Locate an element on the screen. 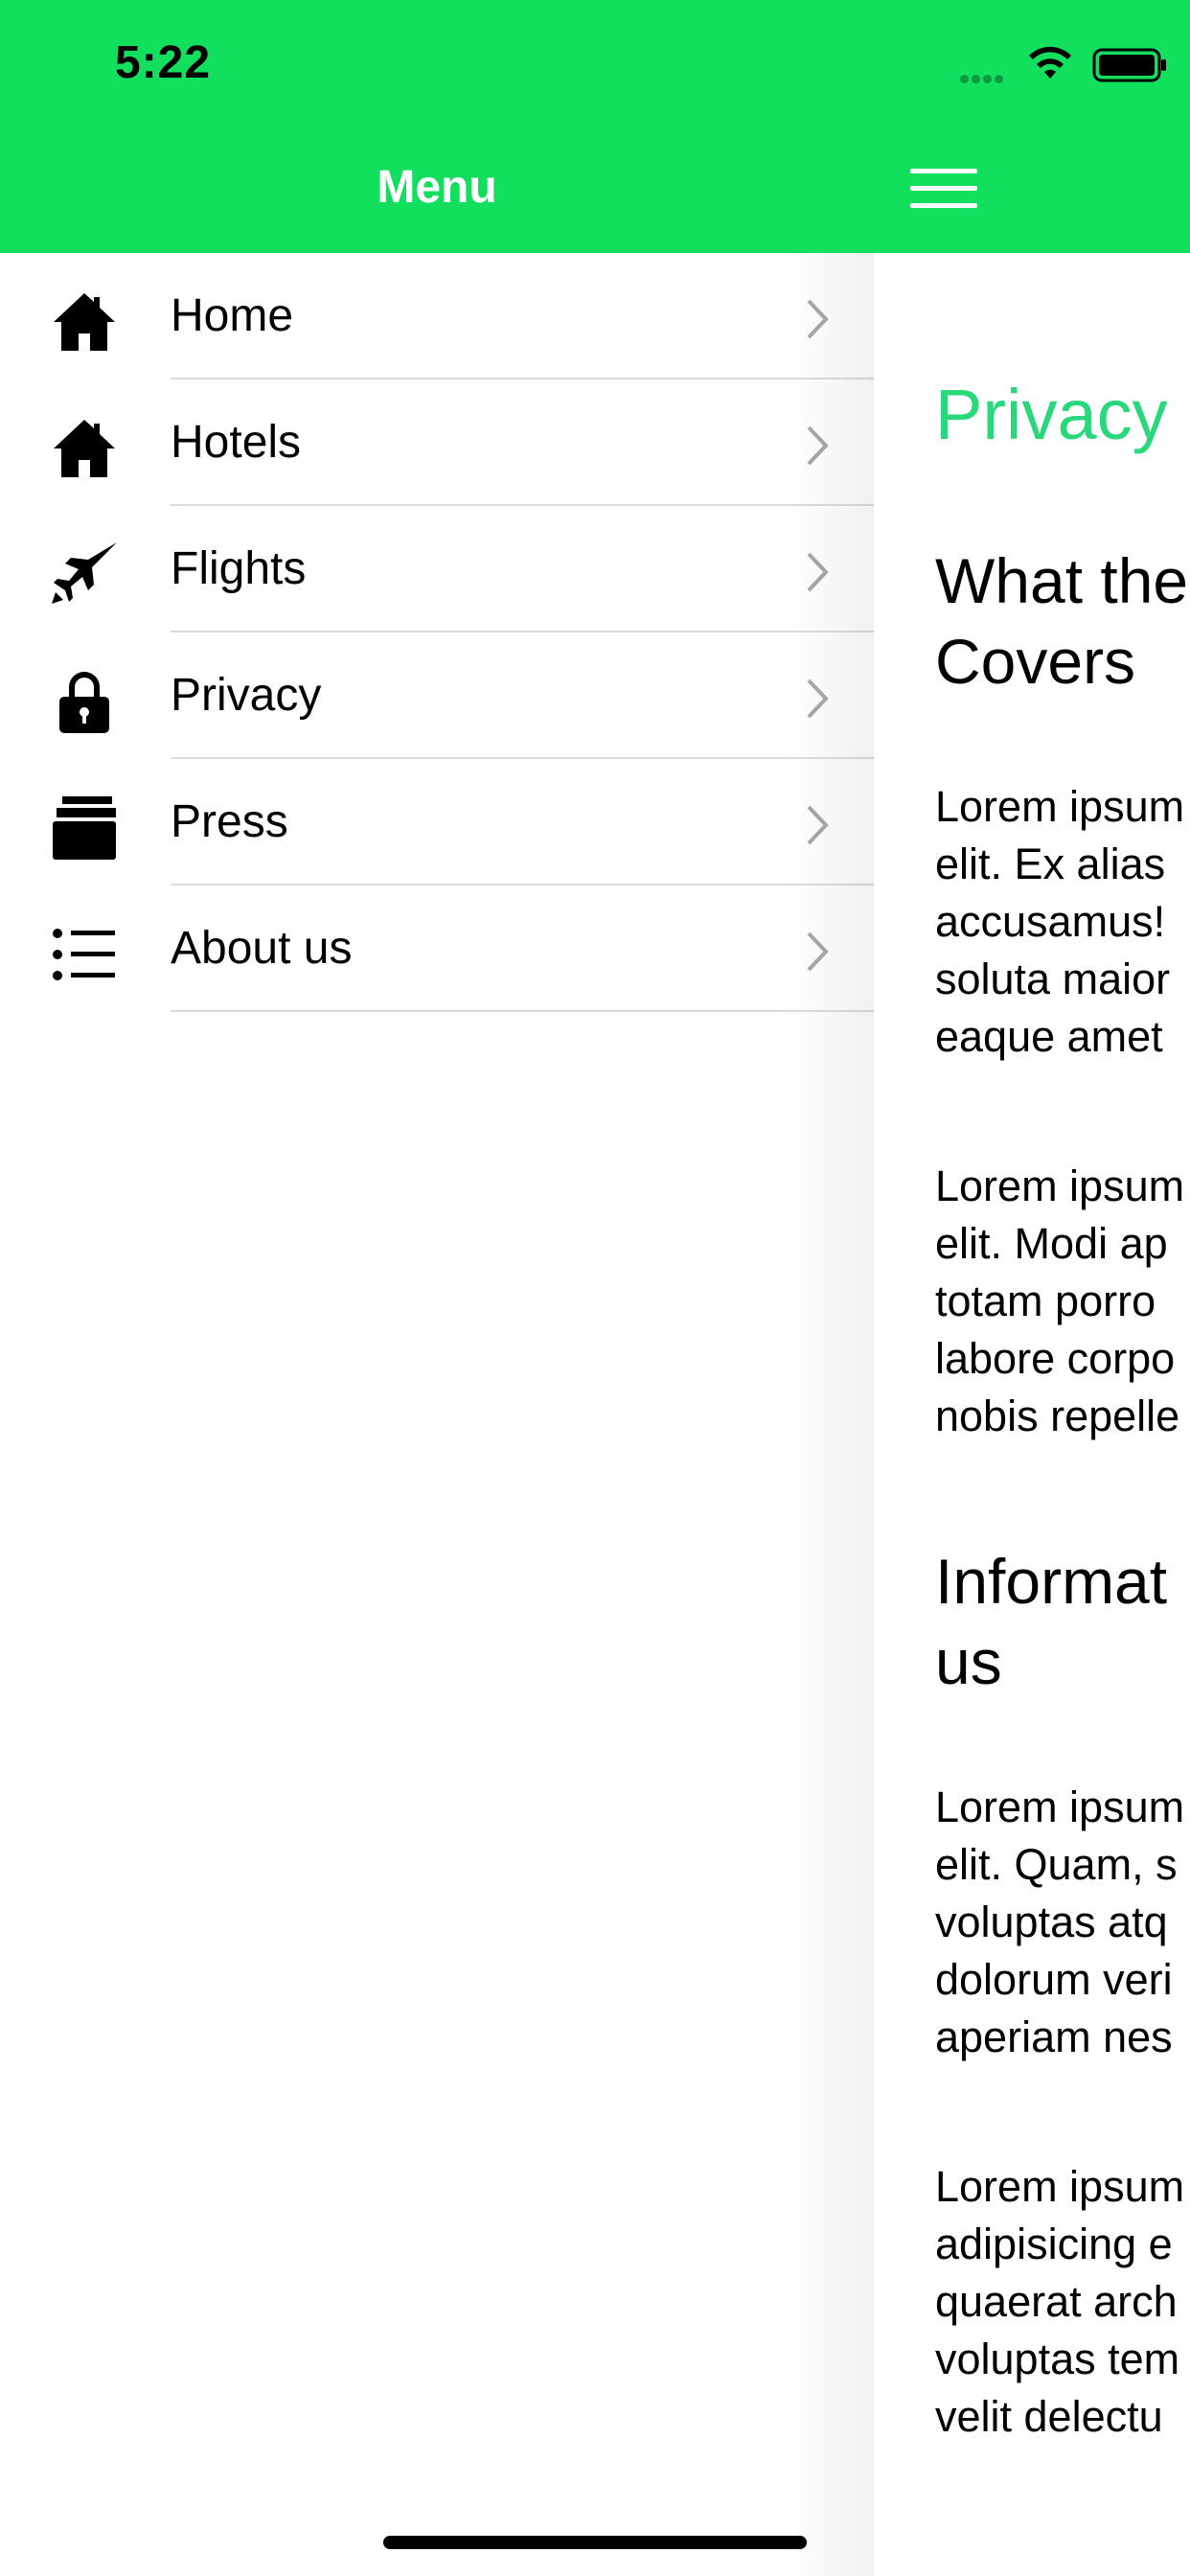 The width and height of the screenshot is (1190, 2576). status-icons is located at coordinates (1046, 67).